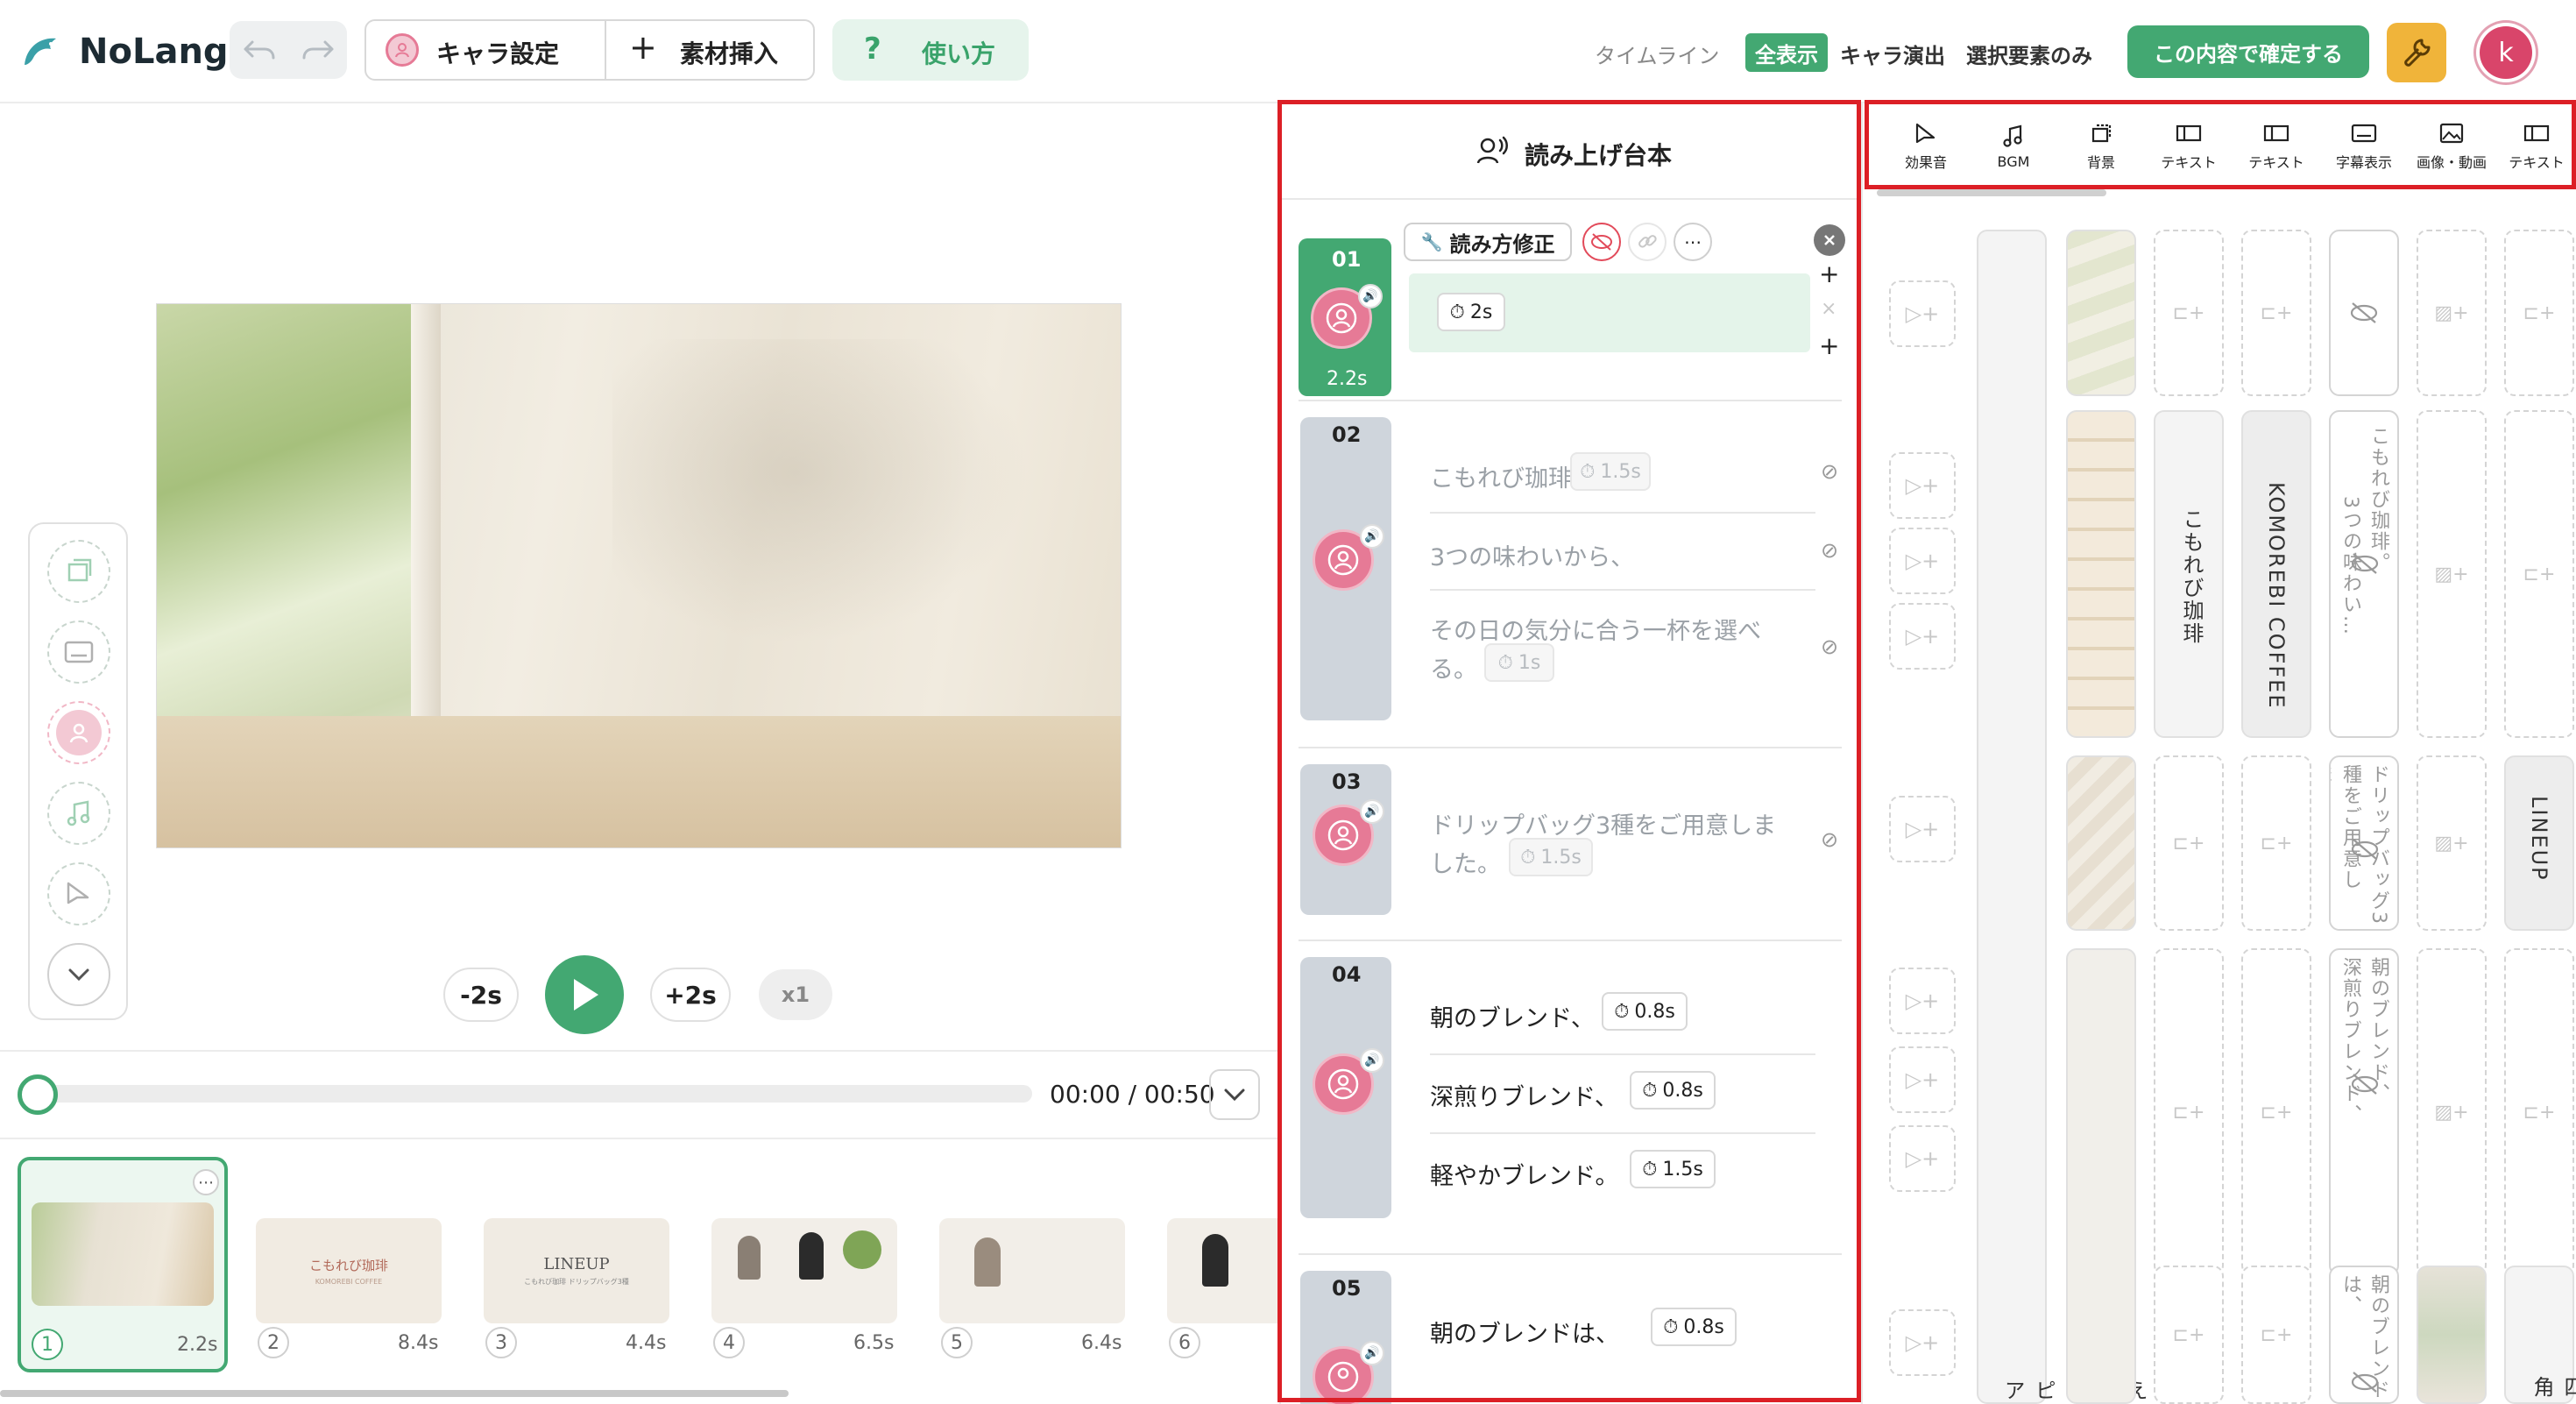  I want to click on timeline-expand-button, so click(1234, 1094).